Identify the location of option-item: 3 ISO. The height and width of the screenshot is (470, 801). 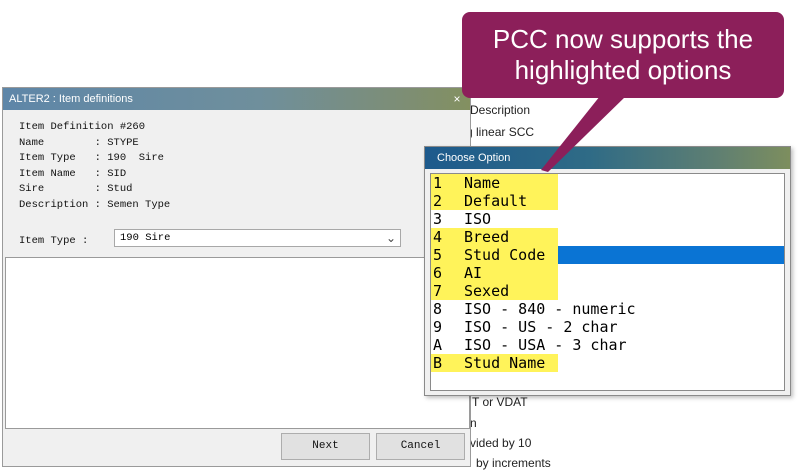
(607, 219).